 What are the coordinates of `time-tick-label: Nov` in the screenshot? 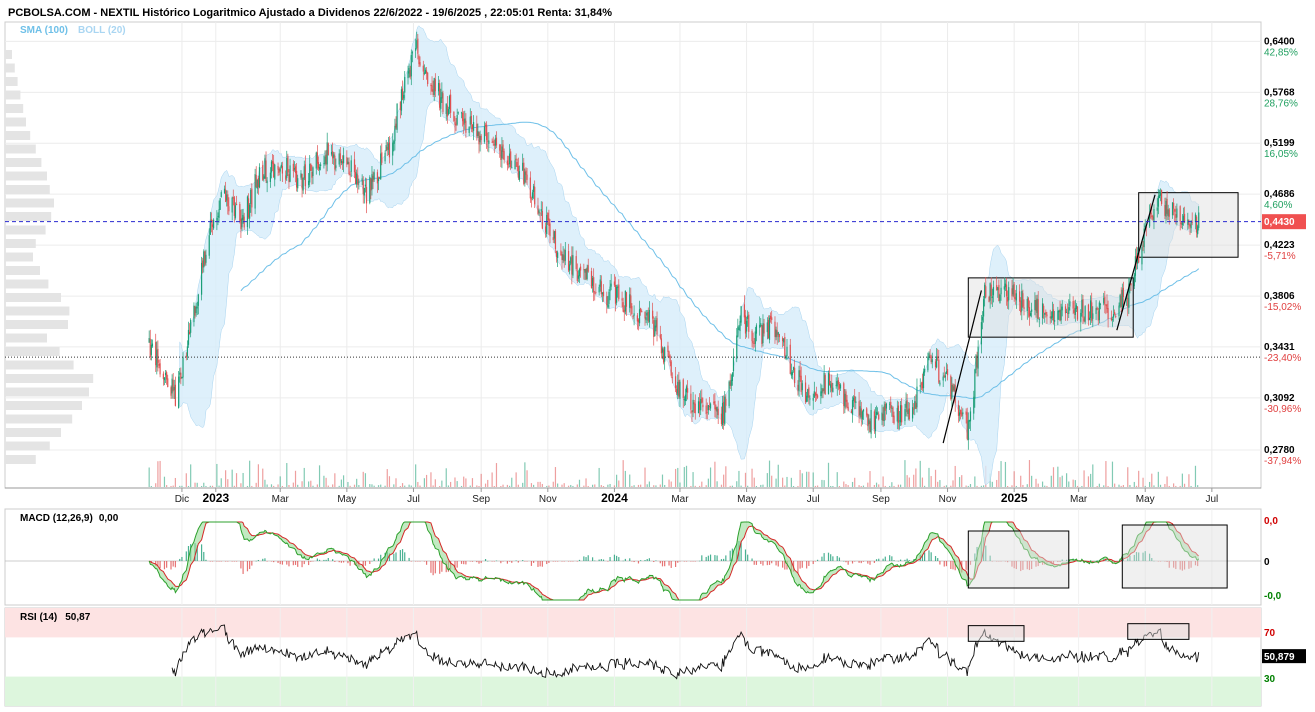 It's located at (948, 499).